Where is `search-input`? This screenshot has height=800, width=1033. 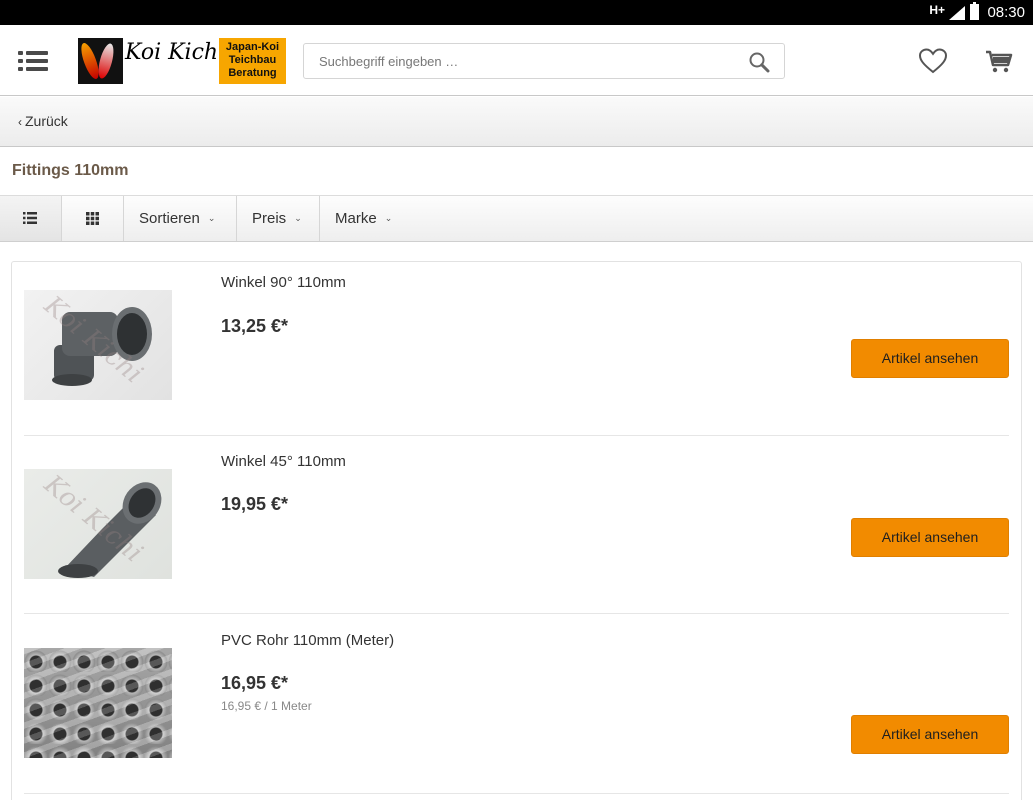 search-input is located at coordinates (524, 61).